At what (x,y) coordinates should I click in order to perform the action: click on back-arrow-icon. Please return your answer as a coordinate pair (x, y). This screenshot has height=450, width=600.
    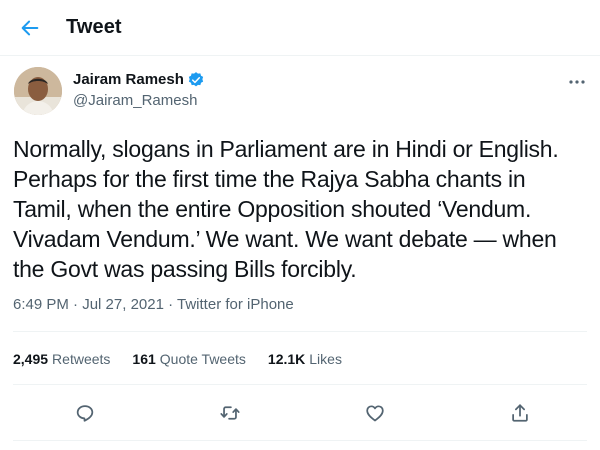
    Looking at the image, I should click on (30, 28).